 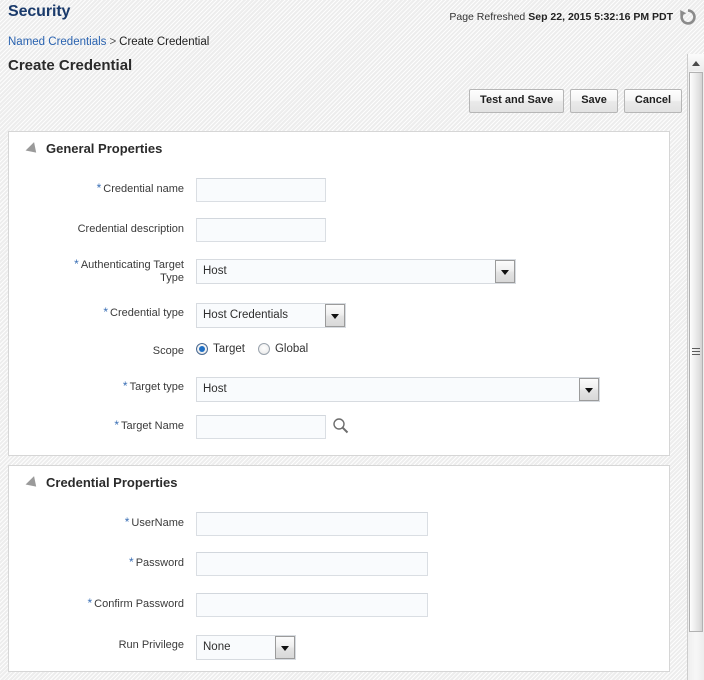 I want to click on save-button: Save, so click(x=594, y=101).